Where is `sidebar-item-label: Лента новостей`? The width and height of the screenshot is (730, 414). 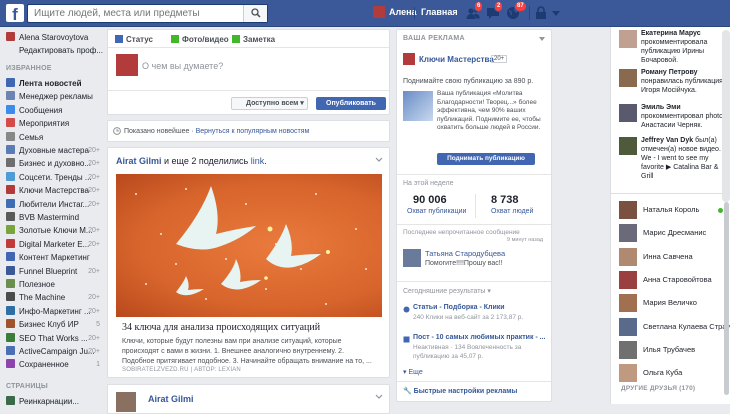 sidebar-item-label: Лента новостей is located at coordinates (50, 83).